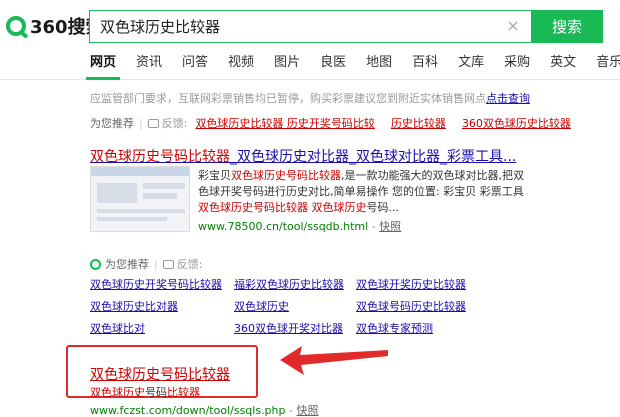 The width and height of the screenshot is (620, 417). Describe the element at coordinates (16, 26) in the screenshot. I see `logo-icon` at that location.